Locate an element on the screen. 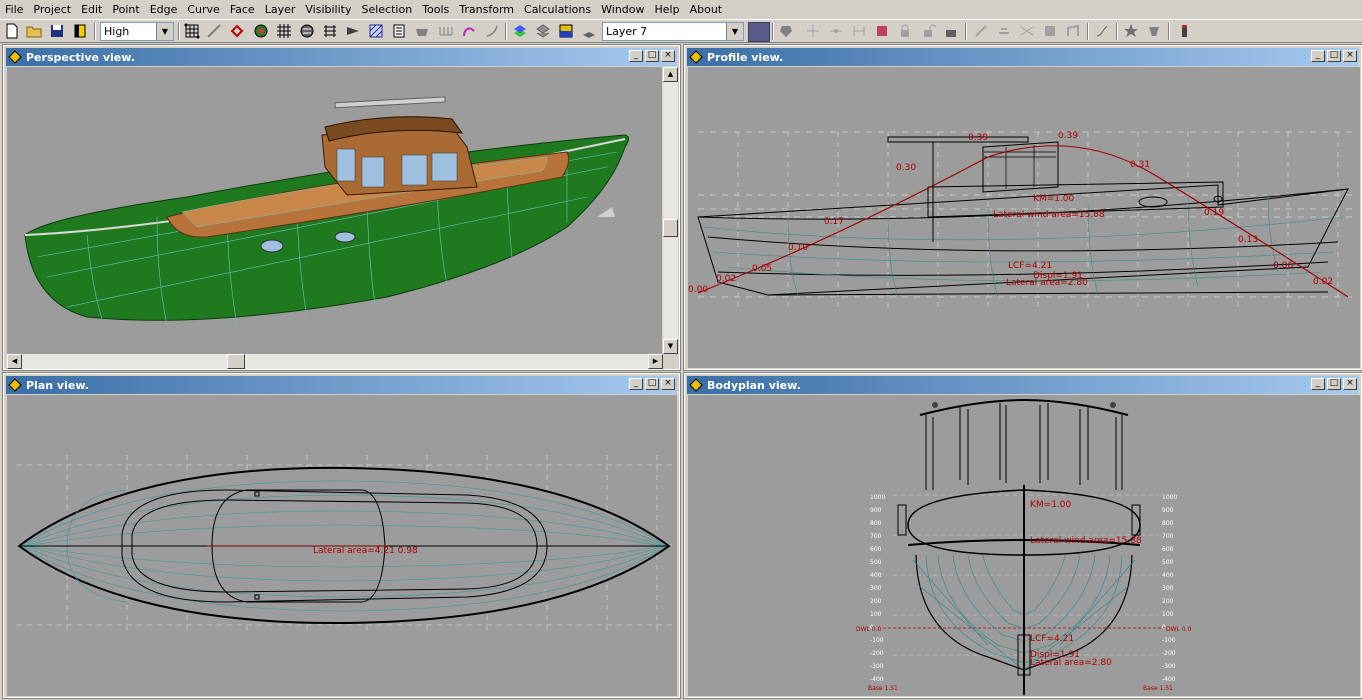  km-label: KM=1.00 is located at coordinates (1054, 199).